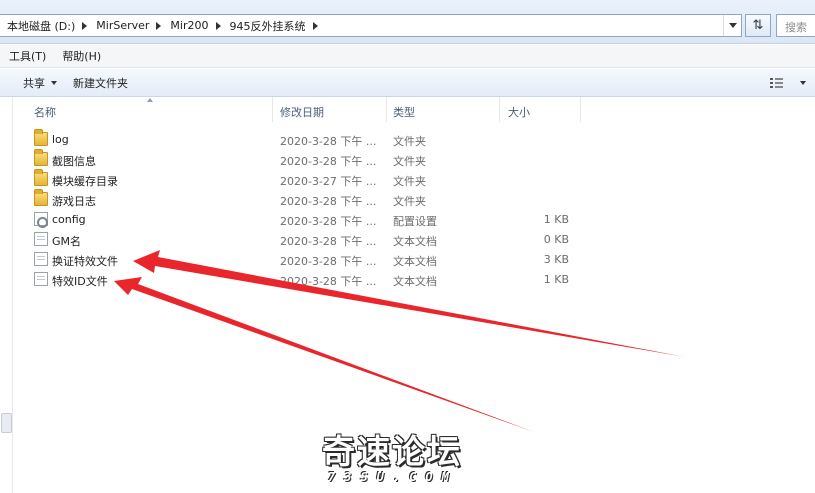 The image size is (815, 493). Describe the element at coordinates (85, 181) in the screenshot. I see `file-name: 模块缓存目录` at that location.